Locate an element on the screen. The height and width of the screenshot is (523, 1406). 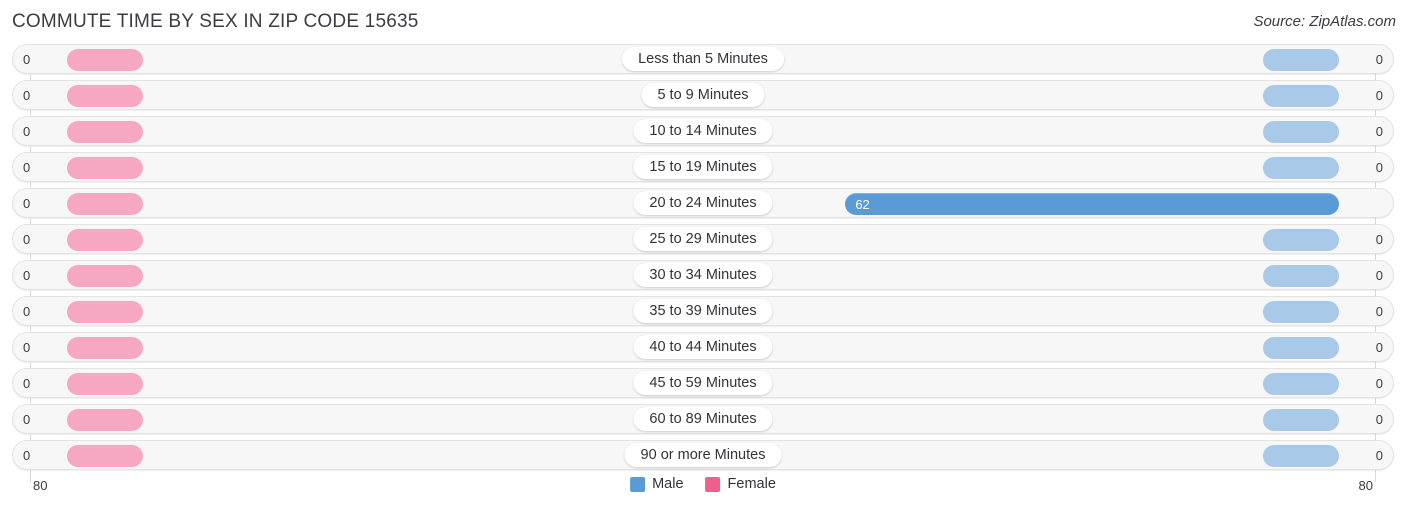
row-category-label: 20 to 24 Minutes is located at coordinates (703, 203).